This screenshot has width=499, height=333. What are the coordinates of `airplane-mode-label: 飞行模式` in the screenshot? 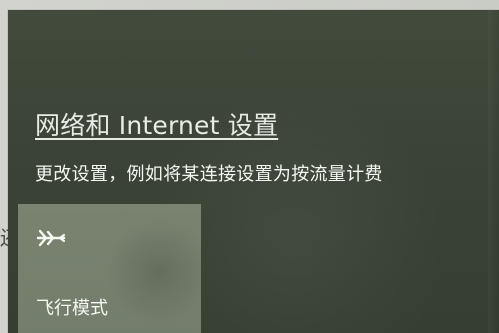 It's located at (72, 308).